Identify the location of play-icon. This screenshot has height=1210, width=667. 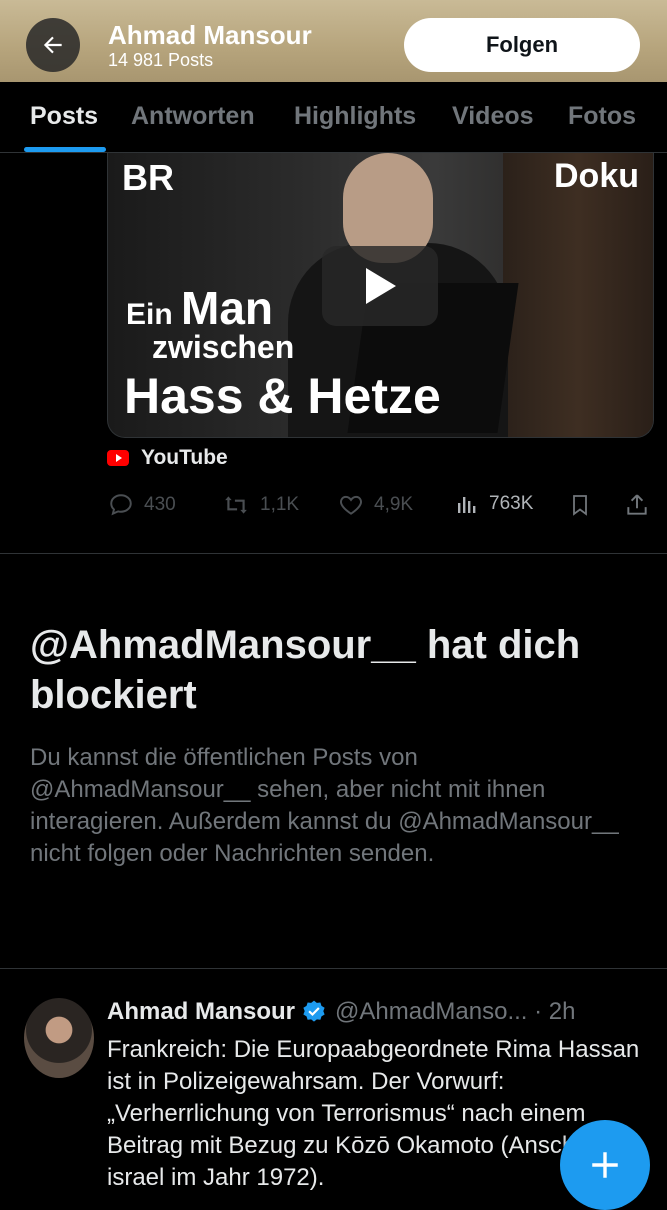
(381, 286).